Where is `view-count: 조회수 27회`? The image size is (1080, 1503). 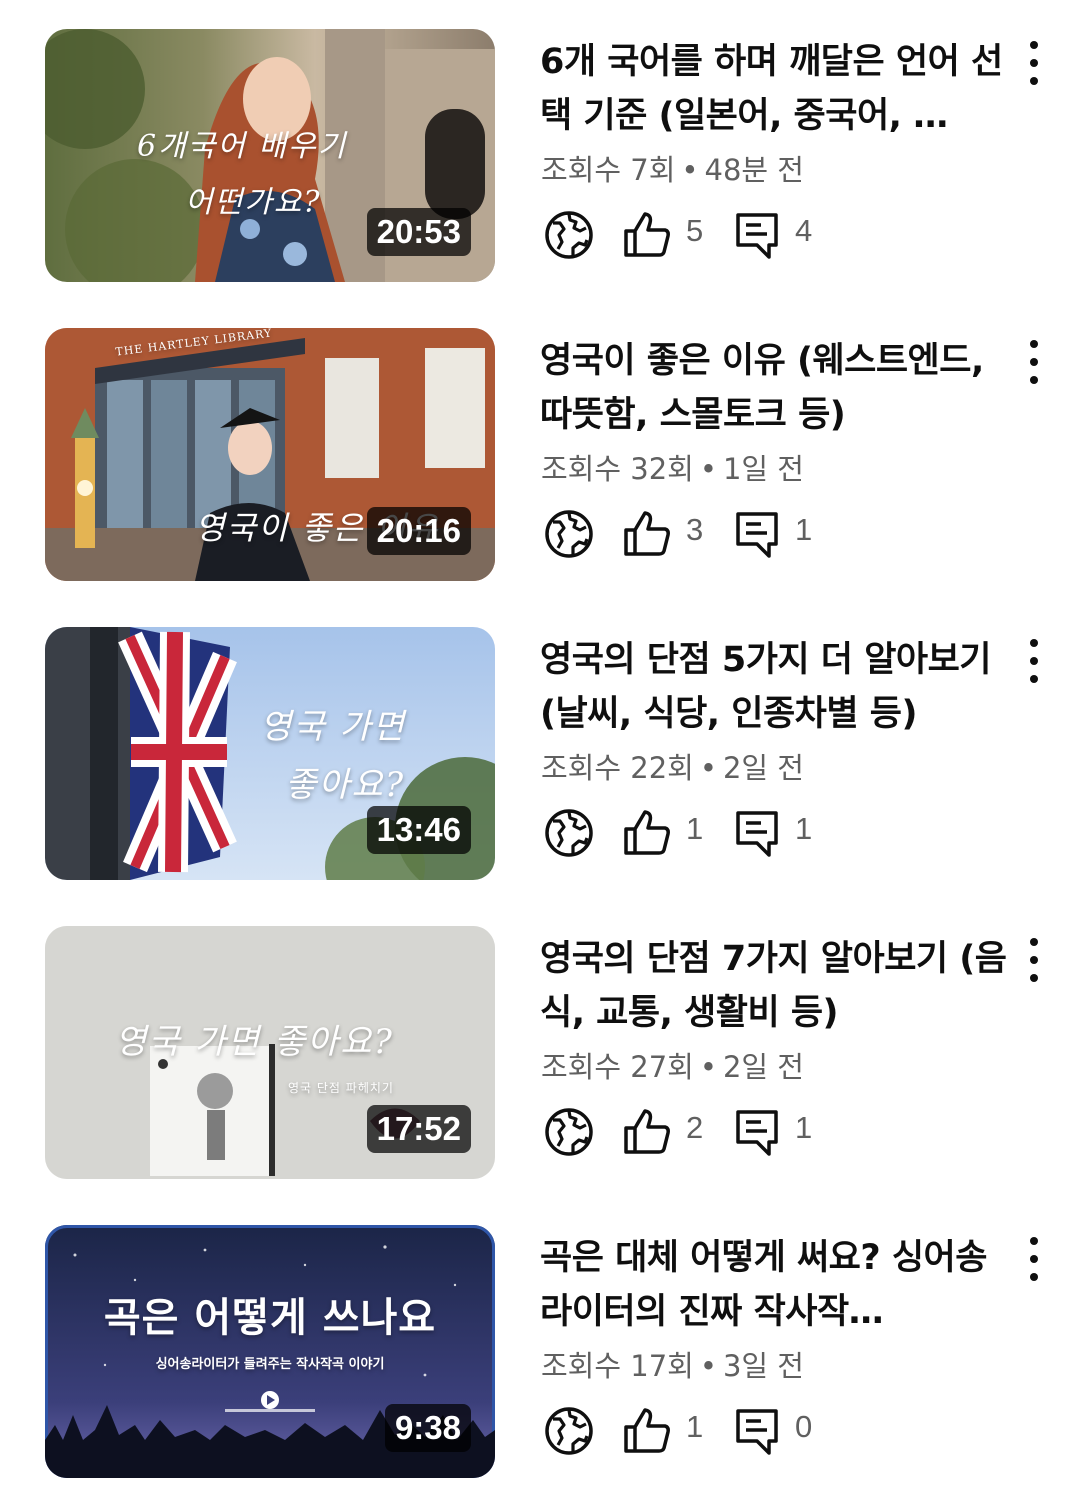
view-count: 조회수 27회 is located at coordinates (617, 1067).